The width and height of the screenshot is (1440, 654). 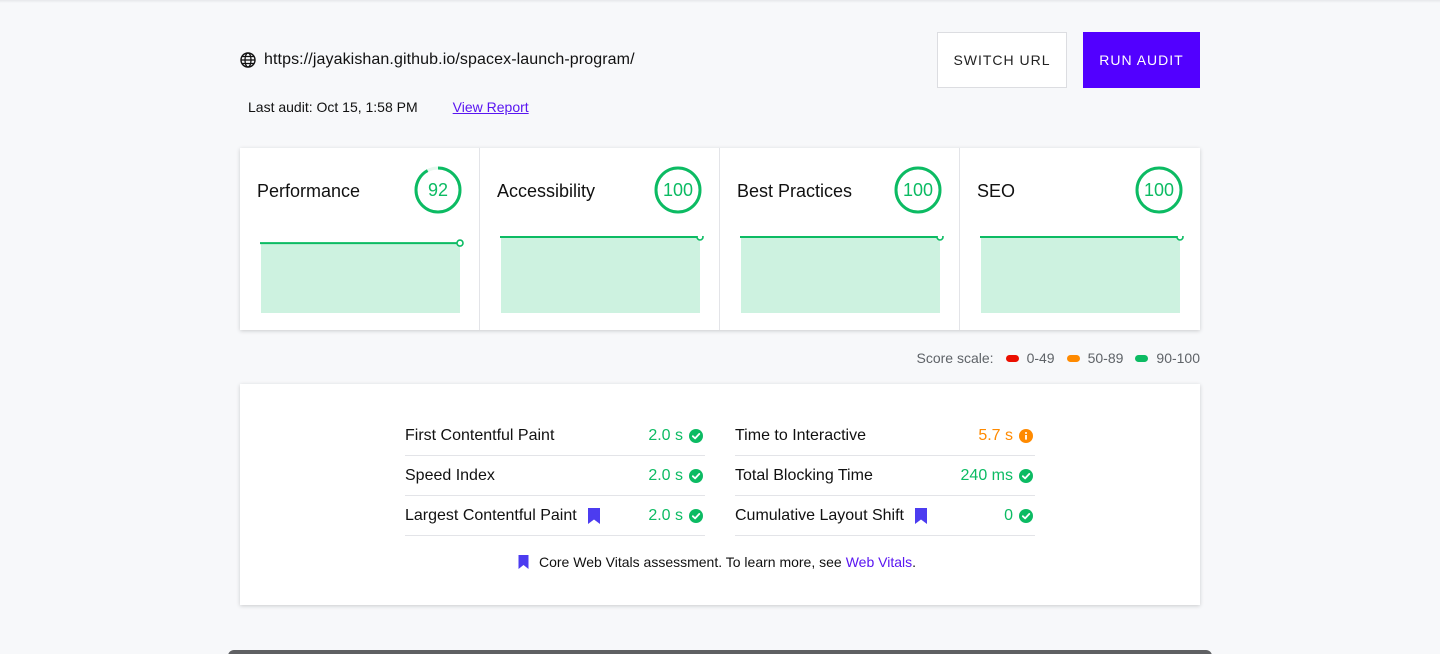 I want to click on switch-url-button: SWITCH URL, so click(x=1002, y=60).